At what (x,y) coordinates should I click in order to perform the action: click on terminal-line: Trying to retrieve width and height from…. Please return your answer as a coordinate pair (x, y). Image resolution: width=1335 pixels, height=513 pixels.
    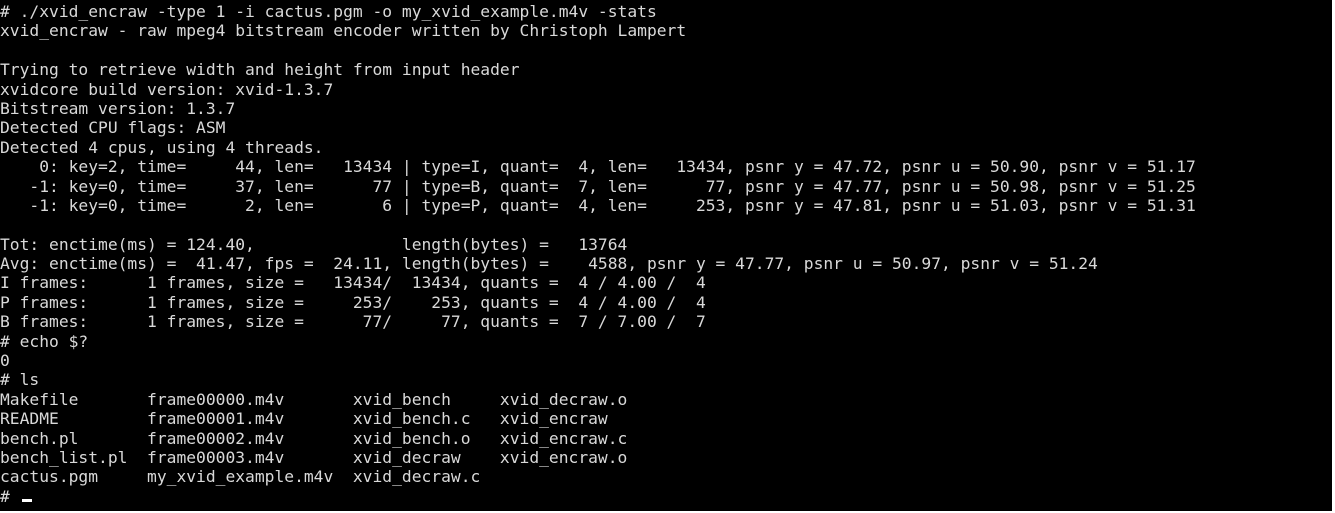
    Looking at the image, I should click on (260, 70).